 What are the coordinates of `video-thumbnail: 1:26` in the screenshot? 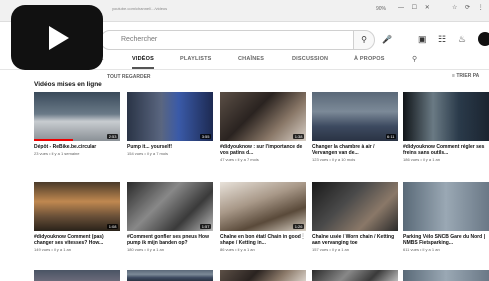 It's located at (263, 206).